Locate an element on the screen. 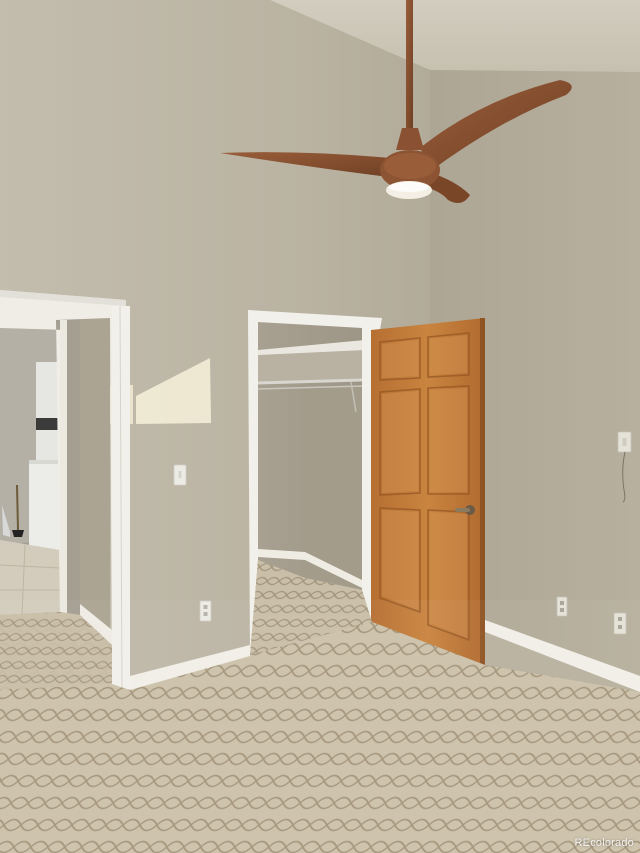 Image resolution: width=640 pixels, height=853 pixels. watermark-text: REcolorado is located at coordinates (604, 843).